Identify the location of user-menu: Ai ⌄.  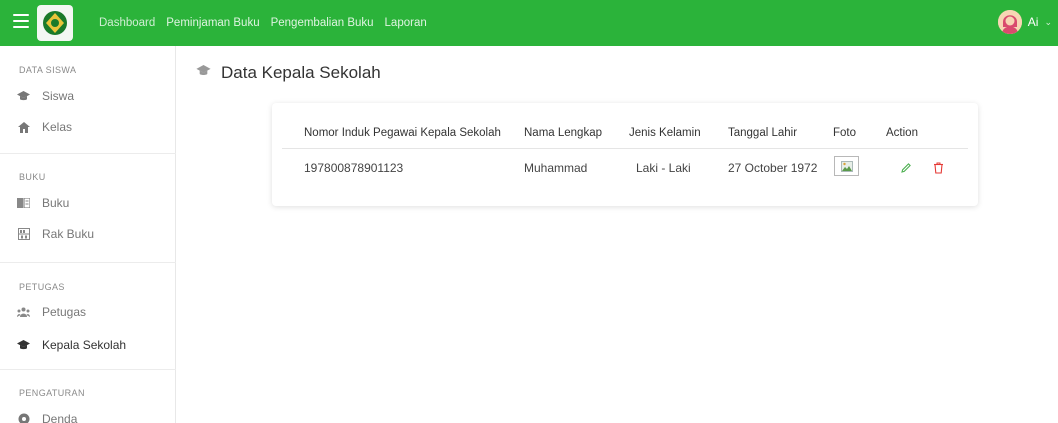
(1024, 22).